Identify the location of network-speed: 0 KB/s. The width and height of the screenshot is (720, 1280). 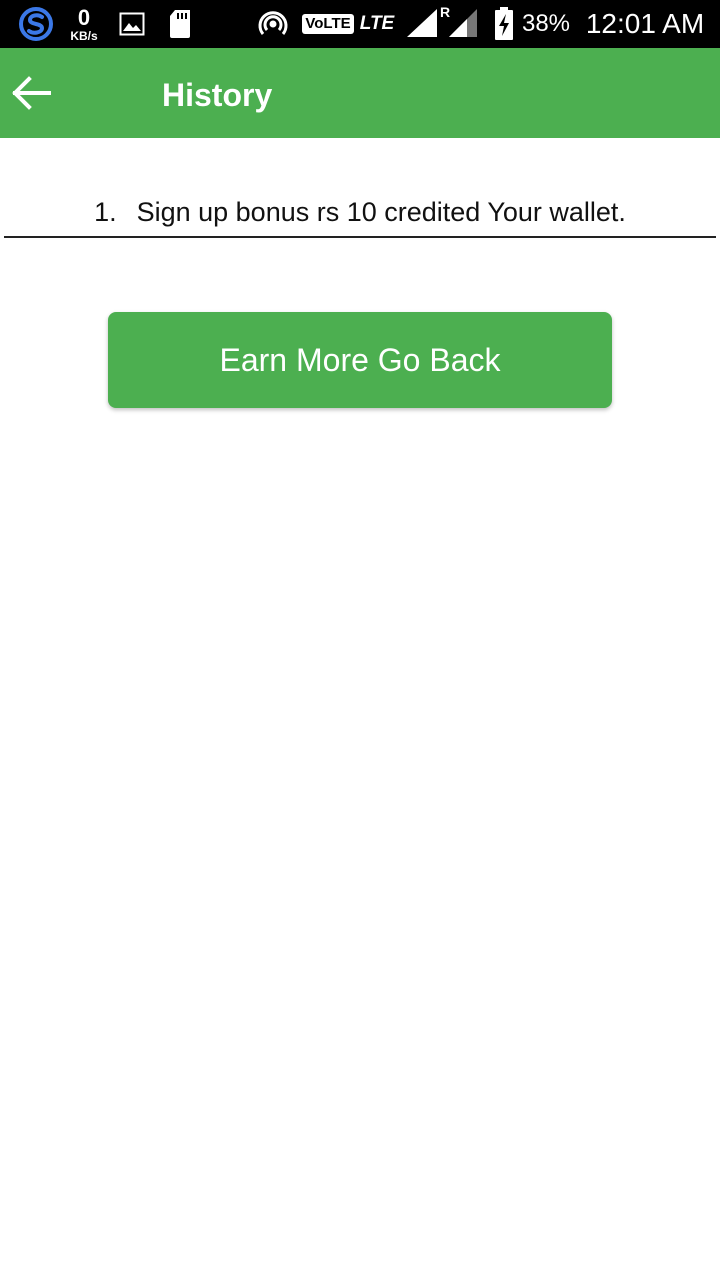
(84, 24).